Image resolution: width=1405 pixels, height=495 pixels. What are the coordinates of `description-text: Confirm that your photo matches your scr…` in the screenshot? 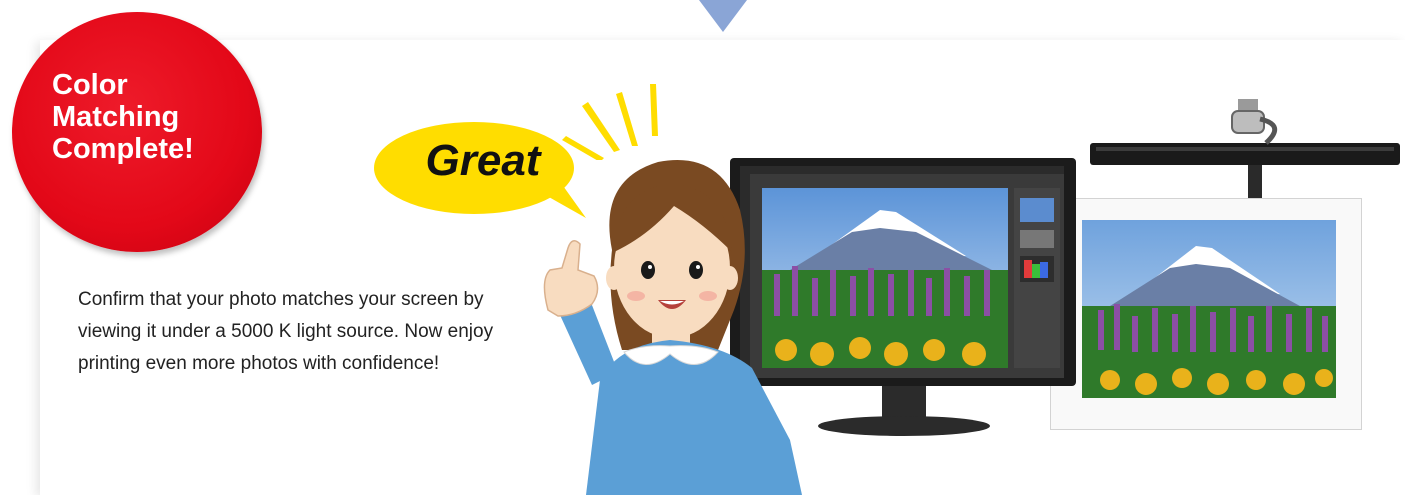 It's located at (286, 331).